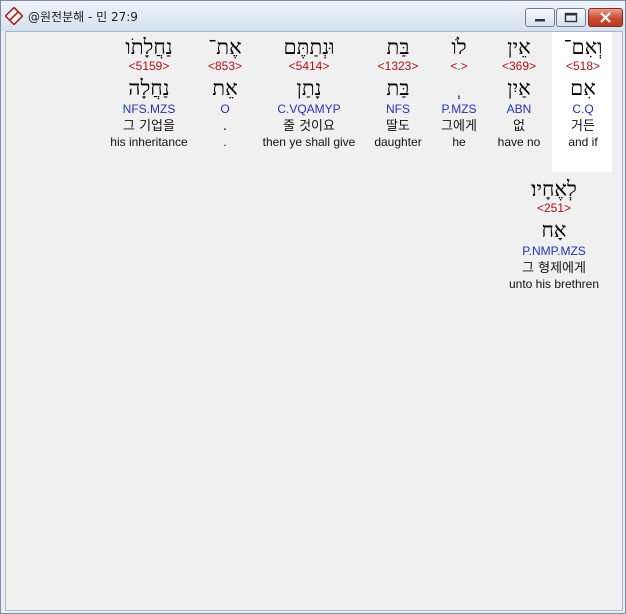 The height and width of the screenshot is (614, 626). Describe the element at coordinates (83, 17) in the screenshot. I see `window-title: @원전분해 - 민 27:9` at that location.